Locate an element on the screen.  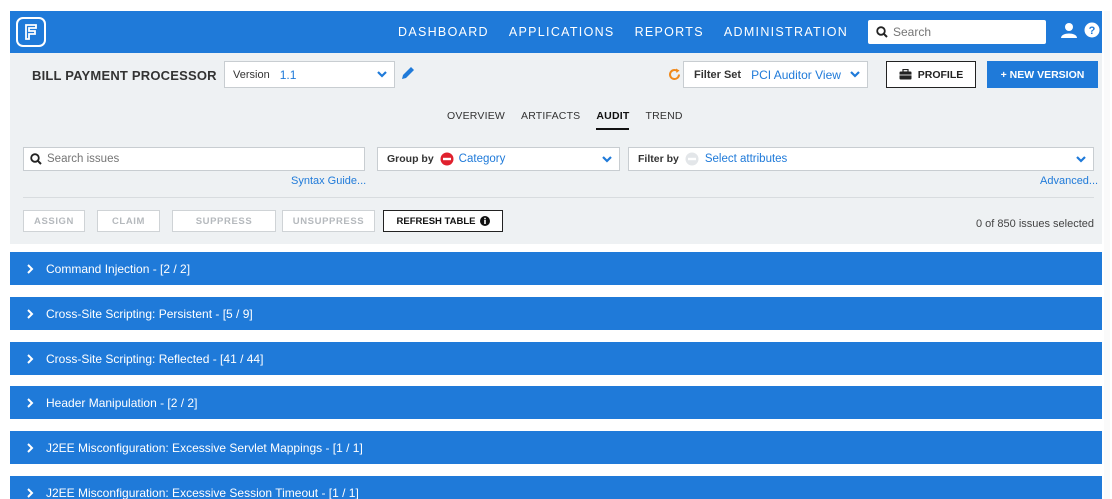
tab-overview: OVERVIEW is located at coordinates (476, 120).